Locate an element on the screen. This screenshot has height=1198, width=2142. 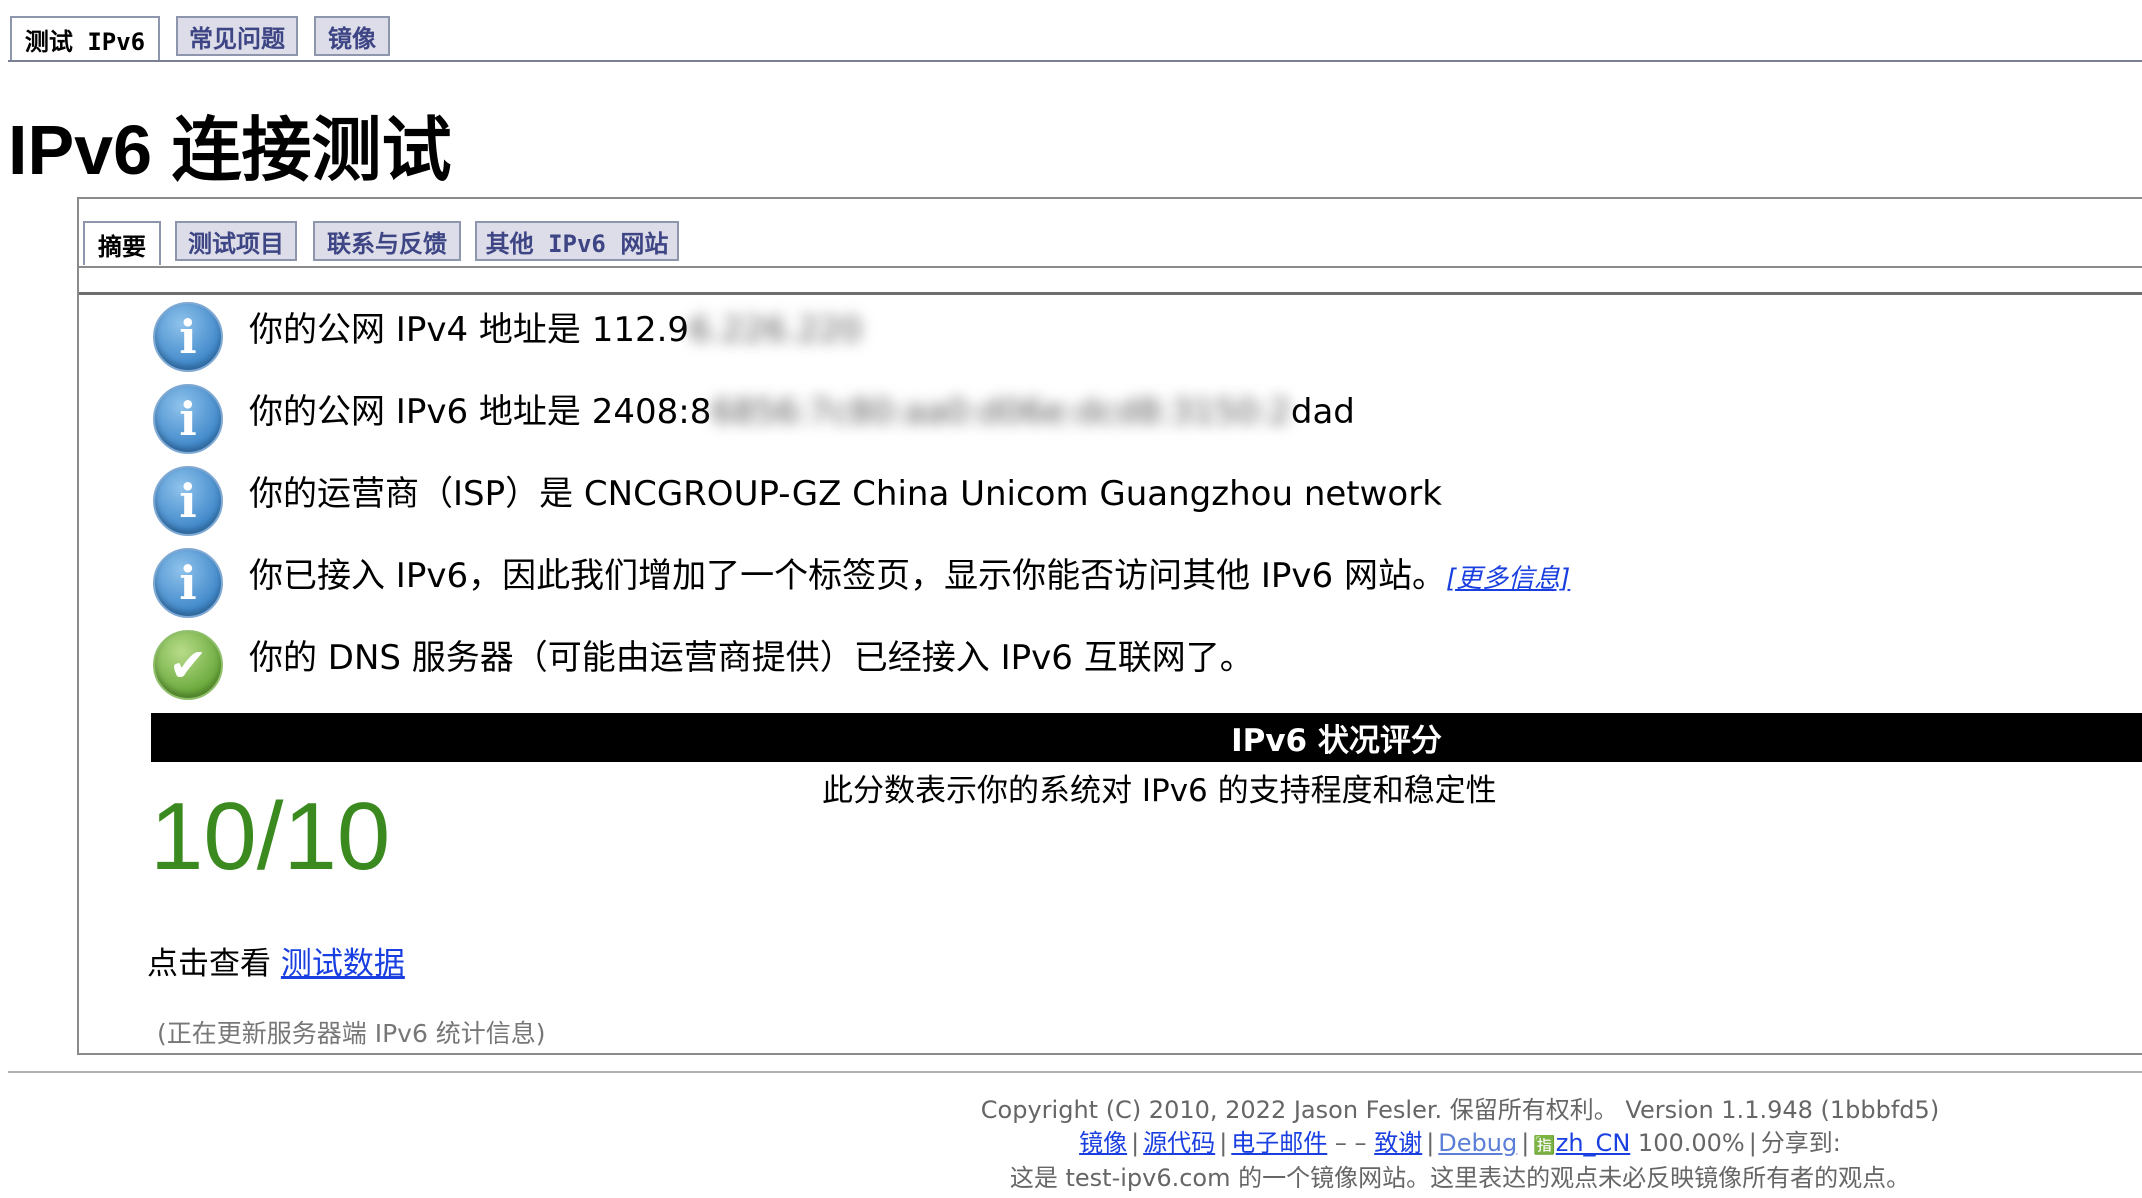
inner-tabs-divider is located at coordinates (1110, 267).